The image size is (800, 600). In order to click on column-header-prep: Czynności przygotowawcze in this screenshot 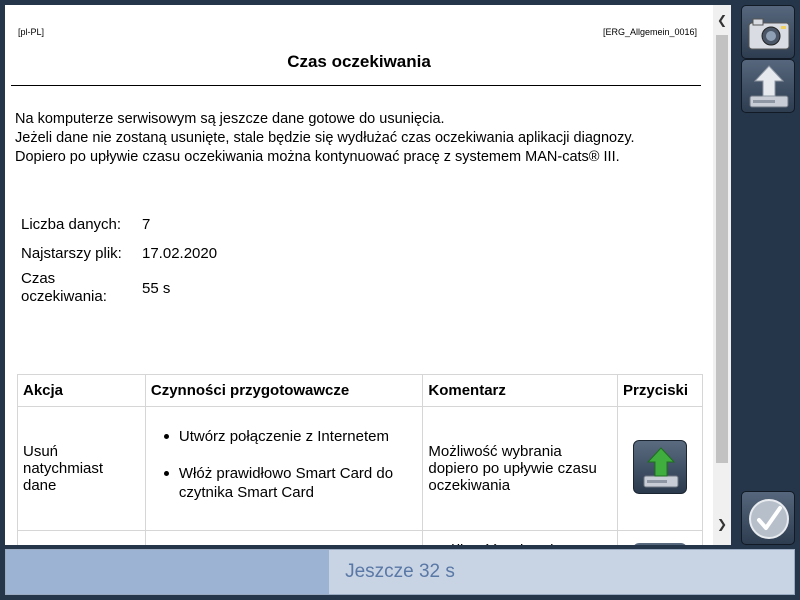, I will do `click(284, 390)`.